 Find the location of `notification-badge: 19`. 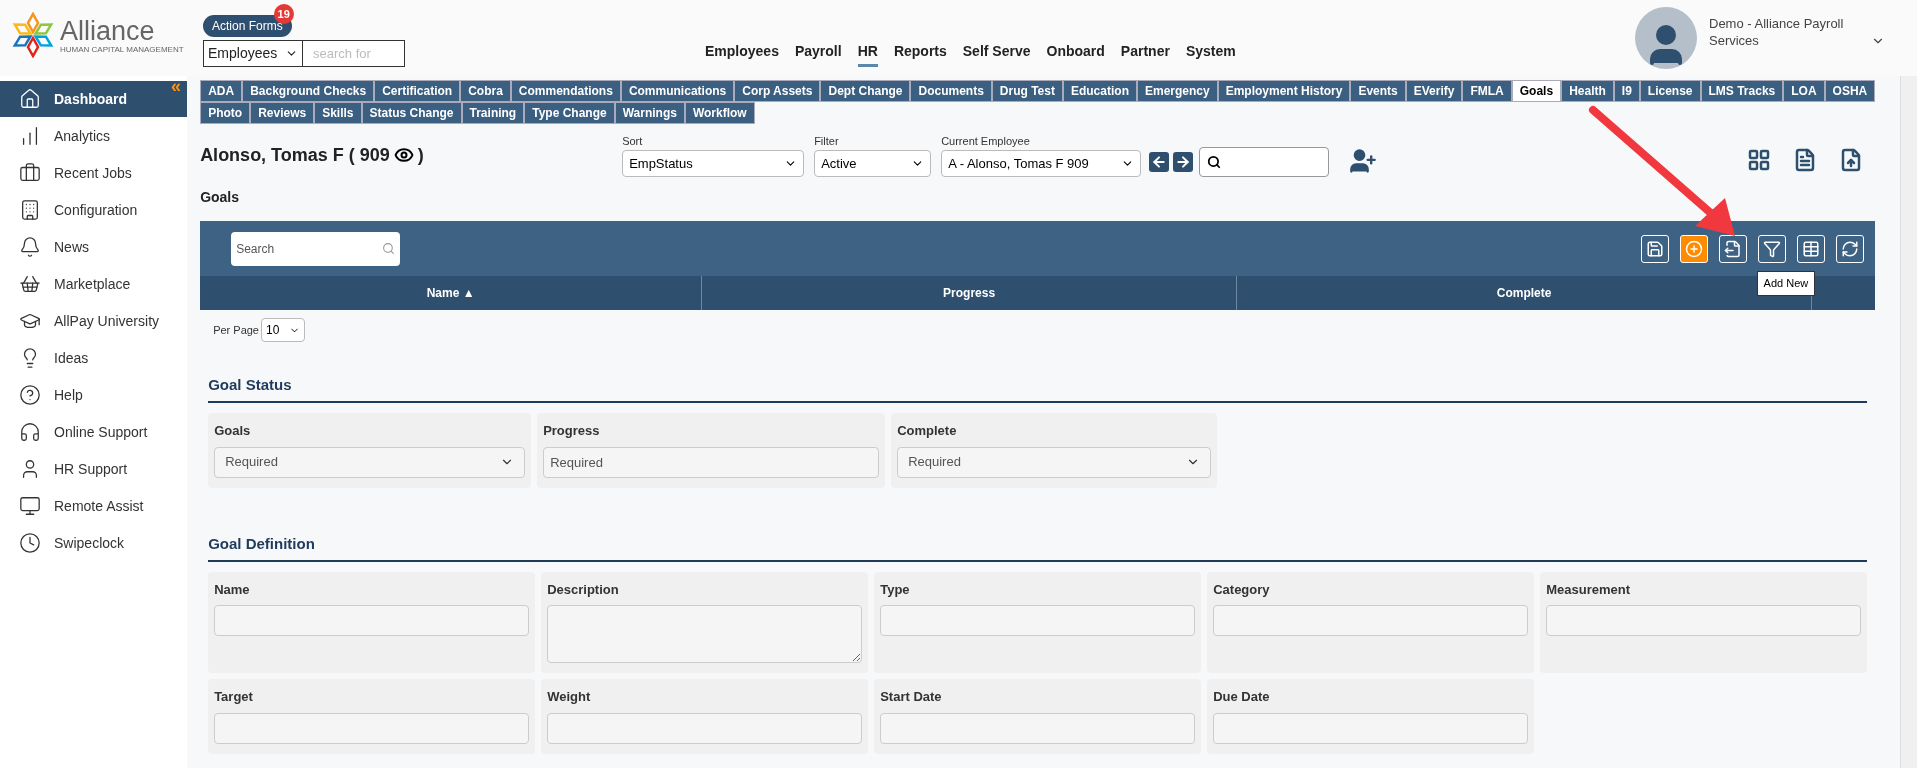

notification-badge: 19 is located at coordinates (283, 14).